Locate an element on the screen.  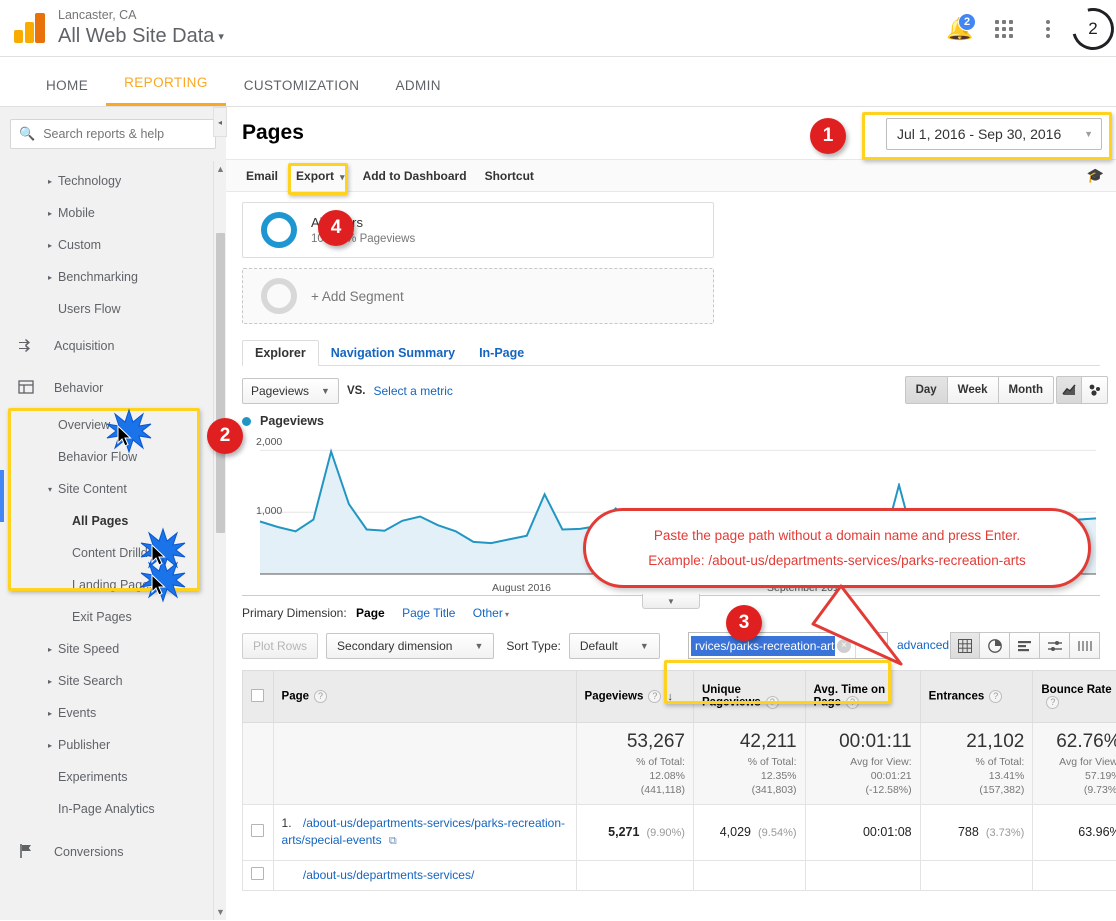
add-to-dashboard-button: Add to Dashboard is located at coordinates (415, 176).